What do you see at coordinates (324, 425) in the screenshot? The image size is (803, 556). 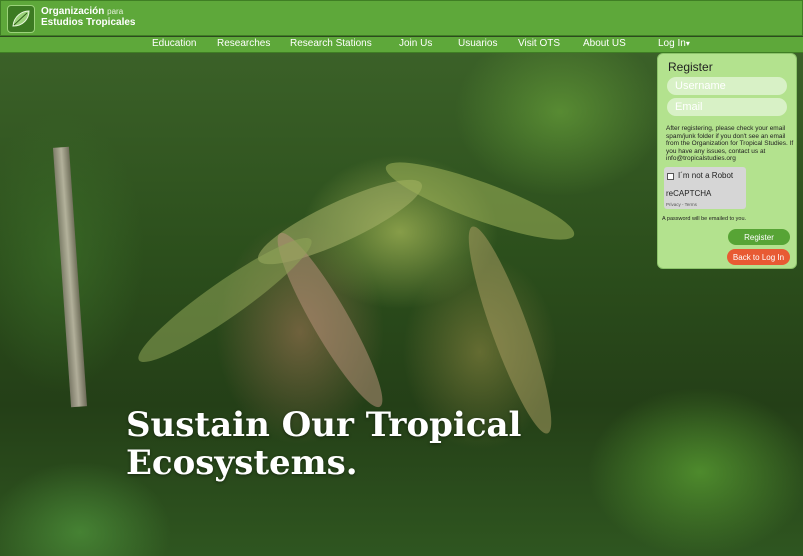 I see `headline-line1: Sustain Our Tropical` at bounding box center [324, 425].